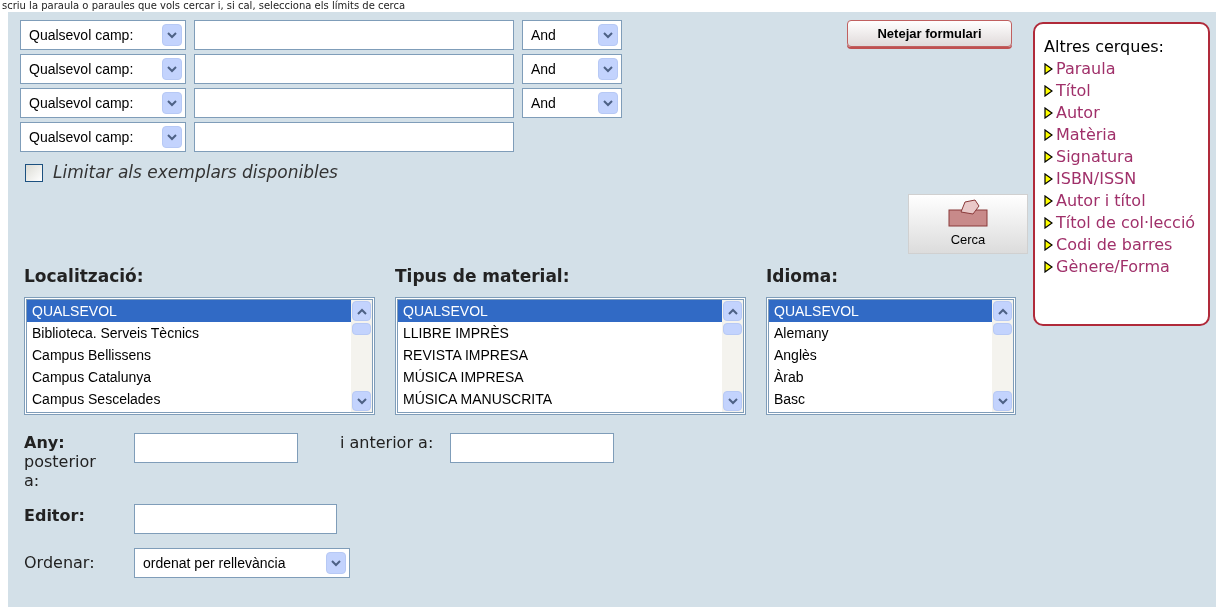 This screenshot has width=1216, height=607. Describe the element at coordinates (34, 172) in the screenshot. I see `checkbox` at that location.